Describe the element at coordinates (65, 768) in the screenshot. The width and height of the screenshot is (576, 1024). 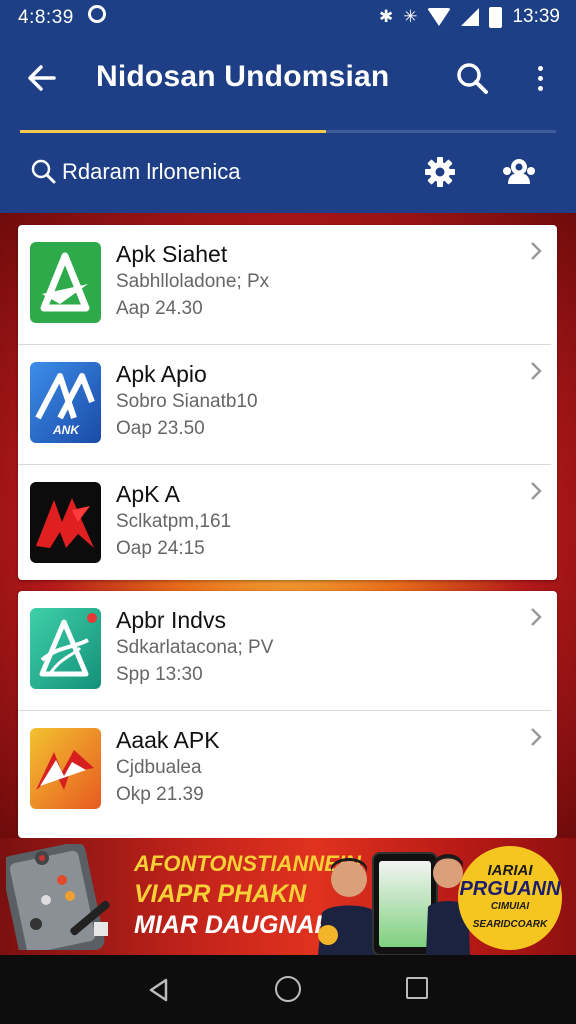
I see `apk-orange-icon` at that location.